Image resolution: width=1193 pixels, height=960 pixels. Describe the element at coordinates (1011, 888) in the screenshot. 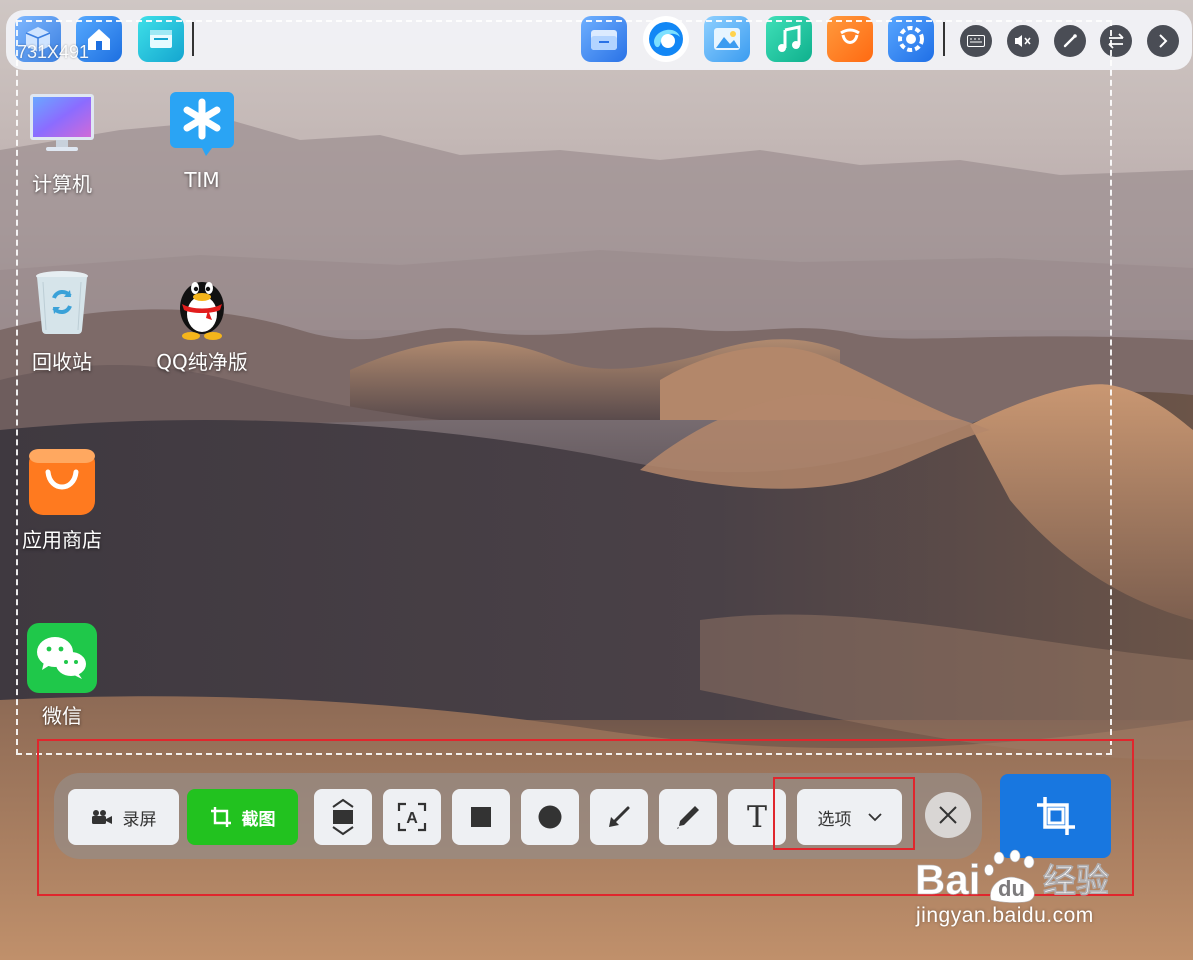

I see `watermark-du-text: du` at that location.